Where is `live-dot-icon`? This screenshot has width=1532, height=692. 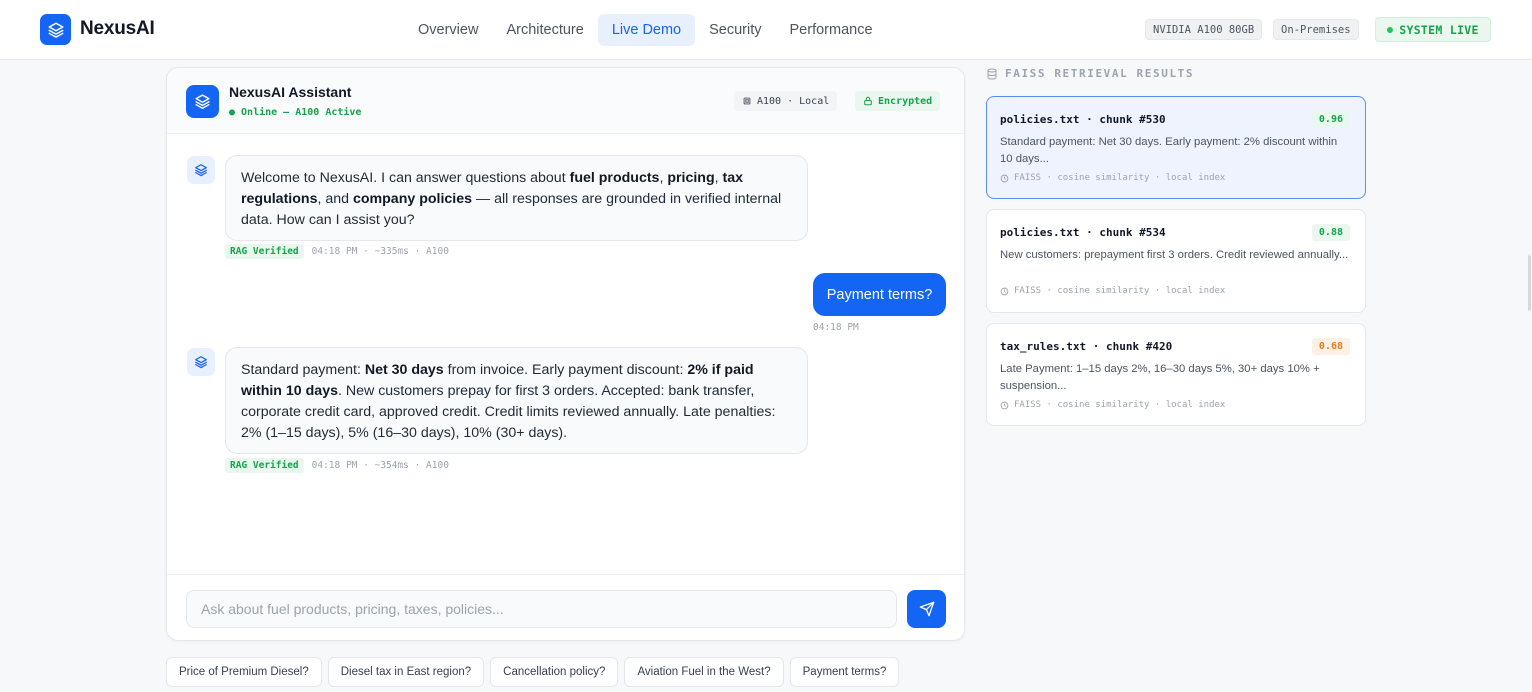 live-dot-icon is located at coordinates (1390, 29).